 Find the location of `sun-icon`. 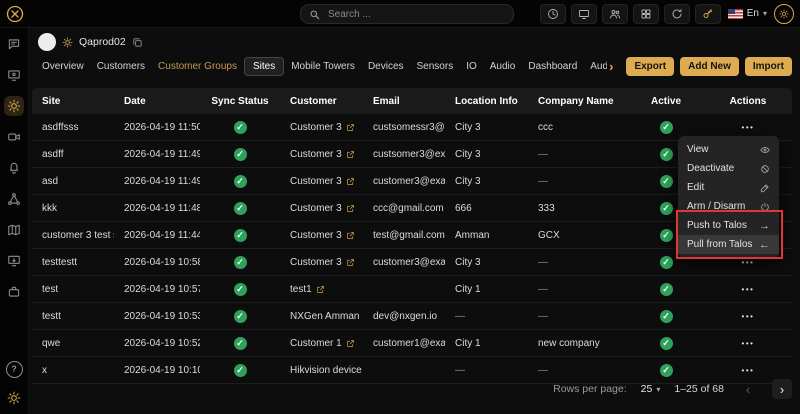

sun-icon is located at coordinates (784, 13).